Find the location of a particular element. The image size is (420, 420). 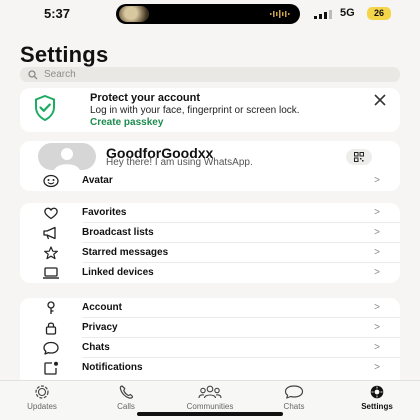

search-icon is located at coordinates (33, 74).